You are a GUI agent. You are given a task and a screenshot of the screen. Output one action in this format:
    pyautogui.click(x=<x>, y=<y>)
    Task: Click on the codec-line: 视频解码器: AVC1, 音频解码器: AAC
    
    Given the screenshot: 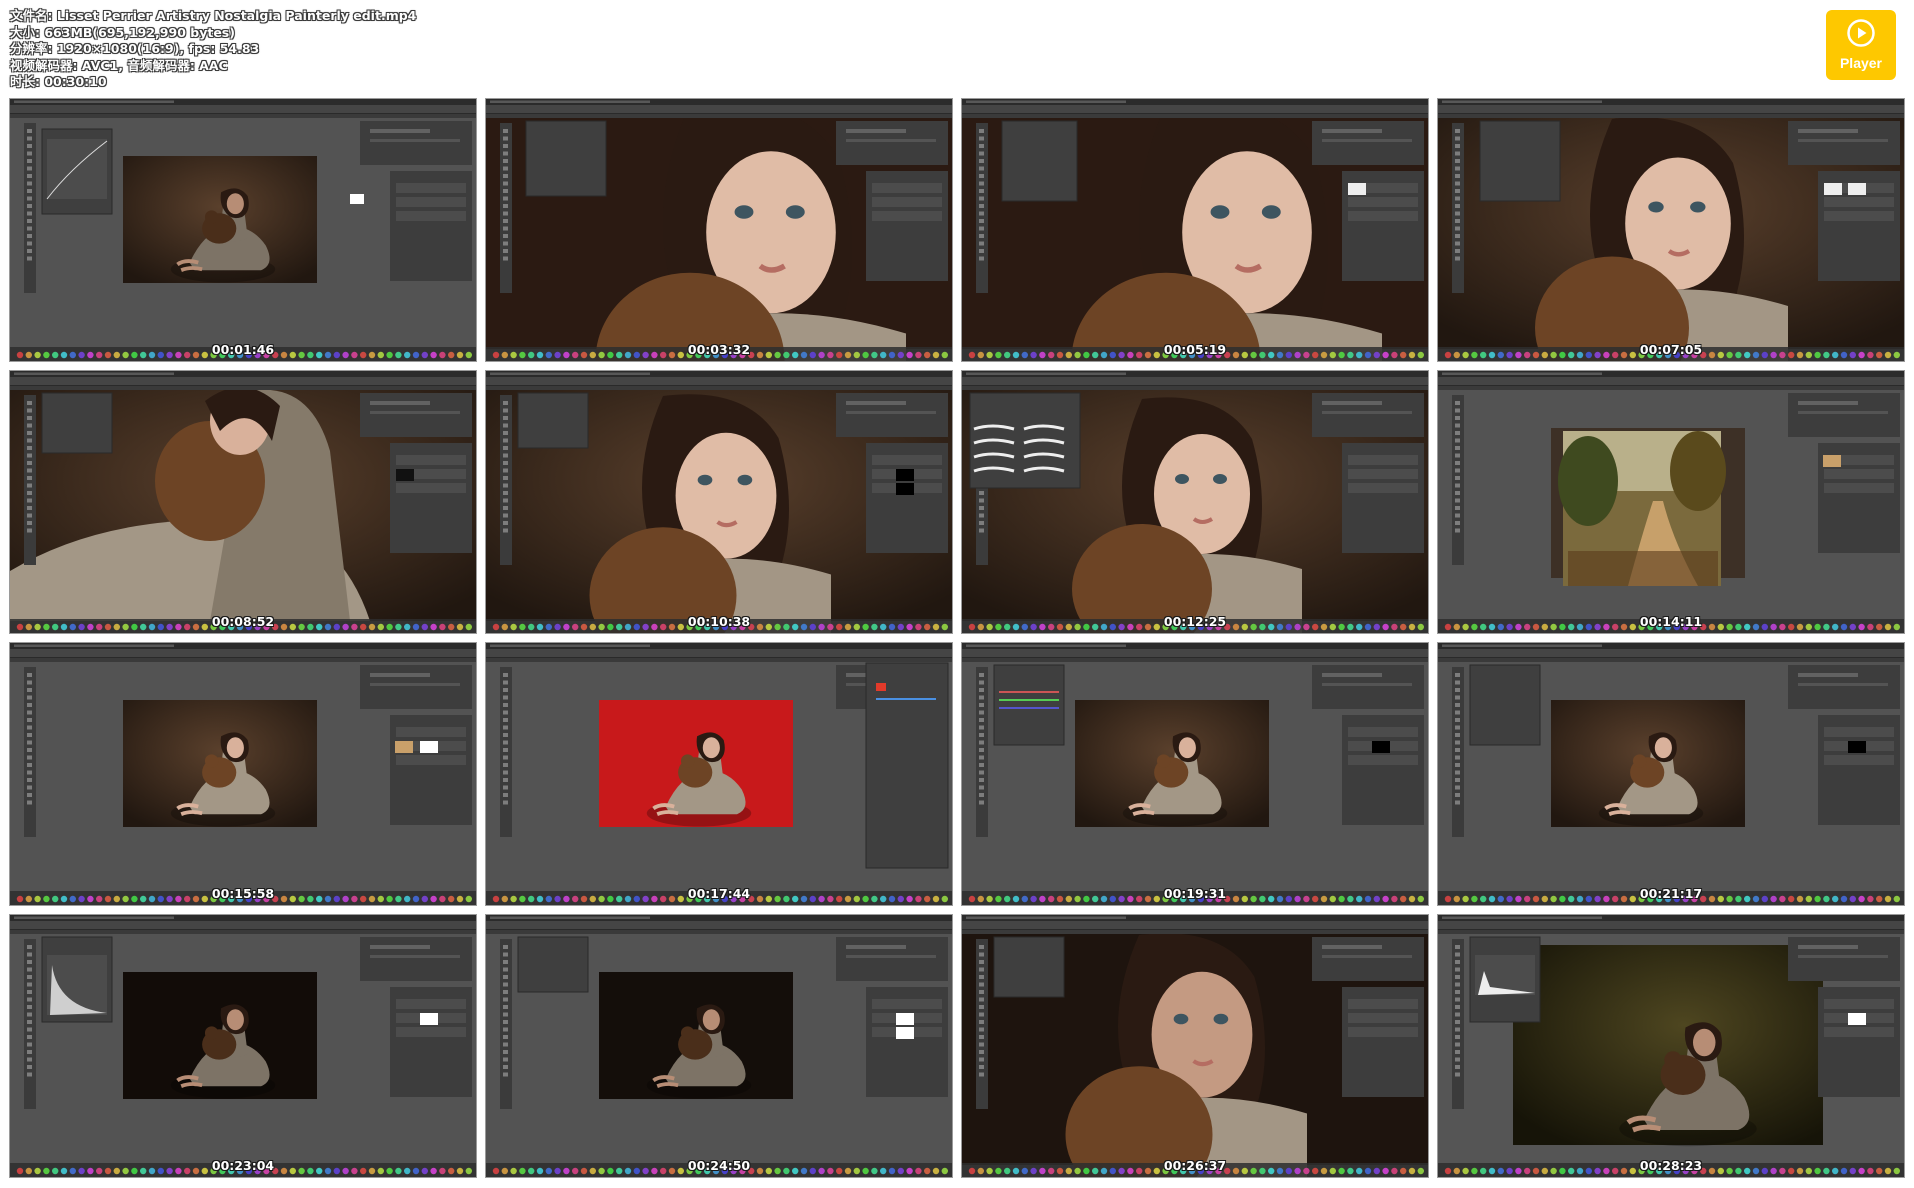 What is the action you would take?
    pyautogui.click(x=119, y=65)
    